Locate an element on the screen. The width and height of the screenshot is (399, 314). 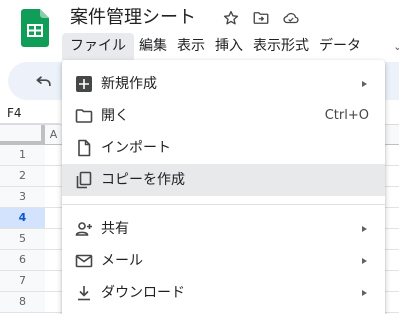
move-to-folder-icon is located at coordinates (261, 18).